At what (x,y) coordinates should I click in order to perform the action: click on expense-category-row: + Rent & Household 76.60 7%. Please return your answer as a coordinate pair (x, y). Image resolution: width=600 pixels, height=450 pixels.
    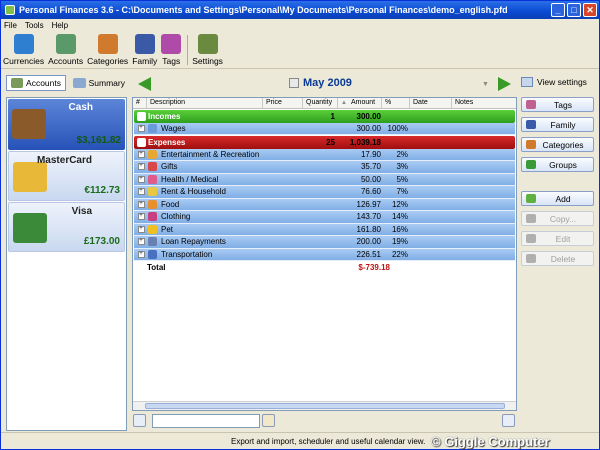
    Looking at the image, I should click on (324, 192).